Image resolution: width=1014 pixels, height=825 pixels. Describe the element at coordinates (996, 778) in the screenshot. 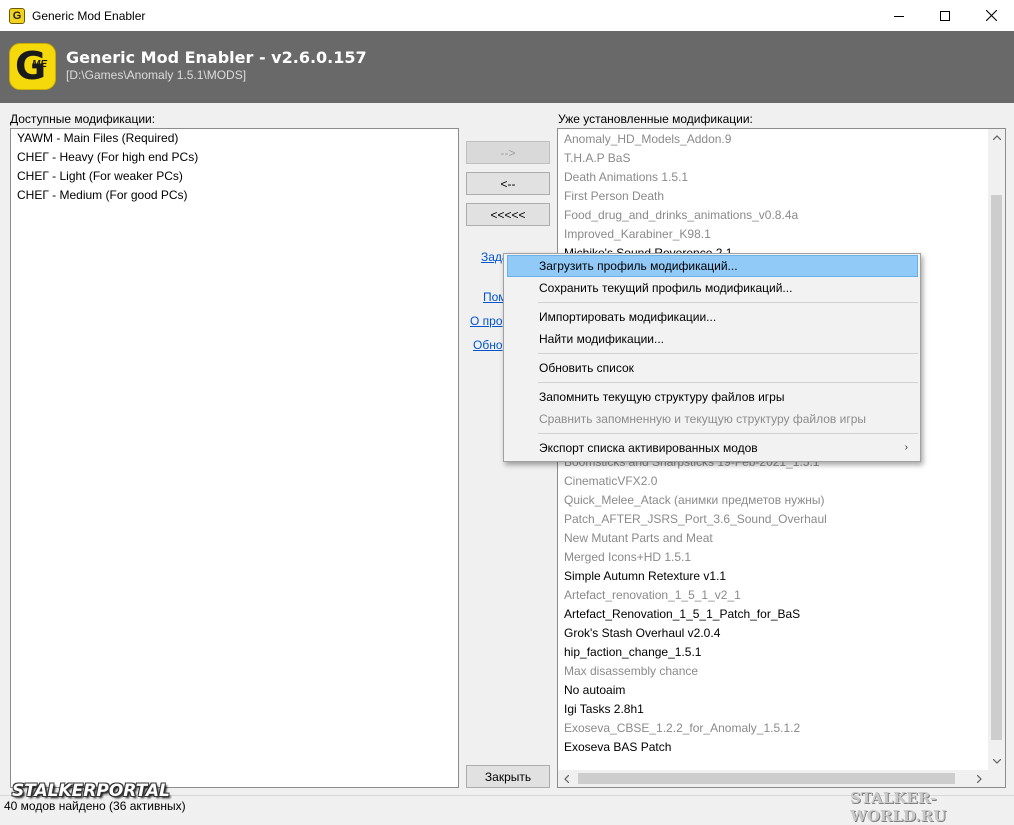

I see `scroll-corner` at that location.